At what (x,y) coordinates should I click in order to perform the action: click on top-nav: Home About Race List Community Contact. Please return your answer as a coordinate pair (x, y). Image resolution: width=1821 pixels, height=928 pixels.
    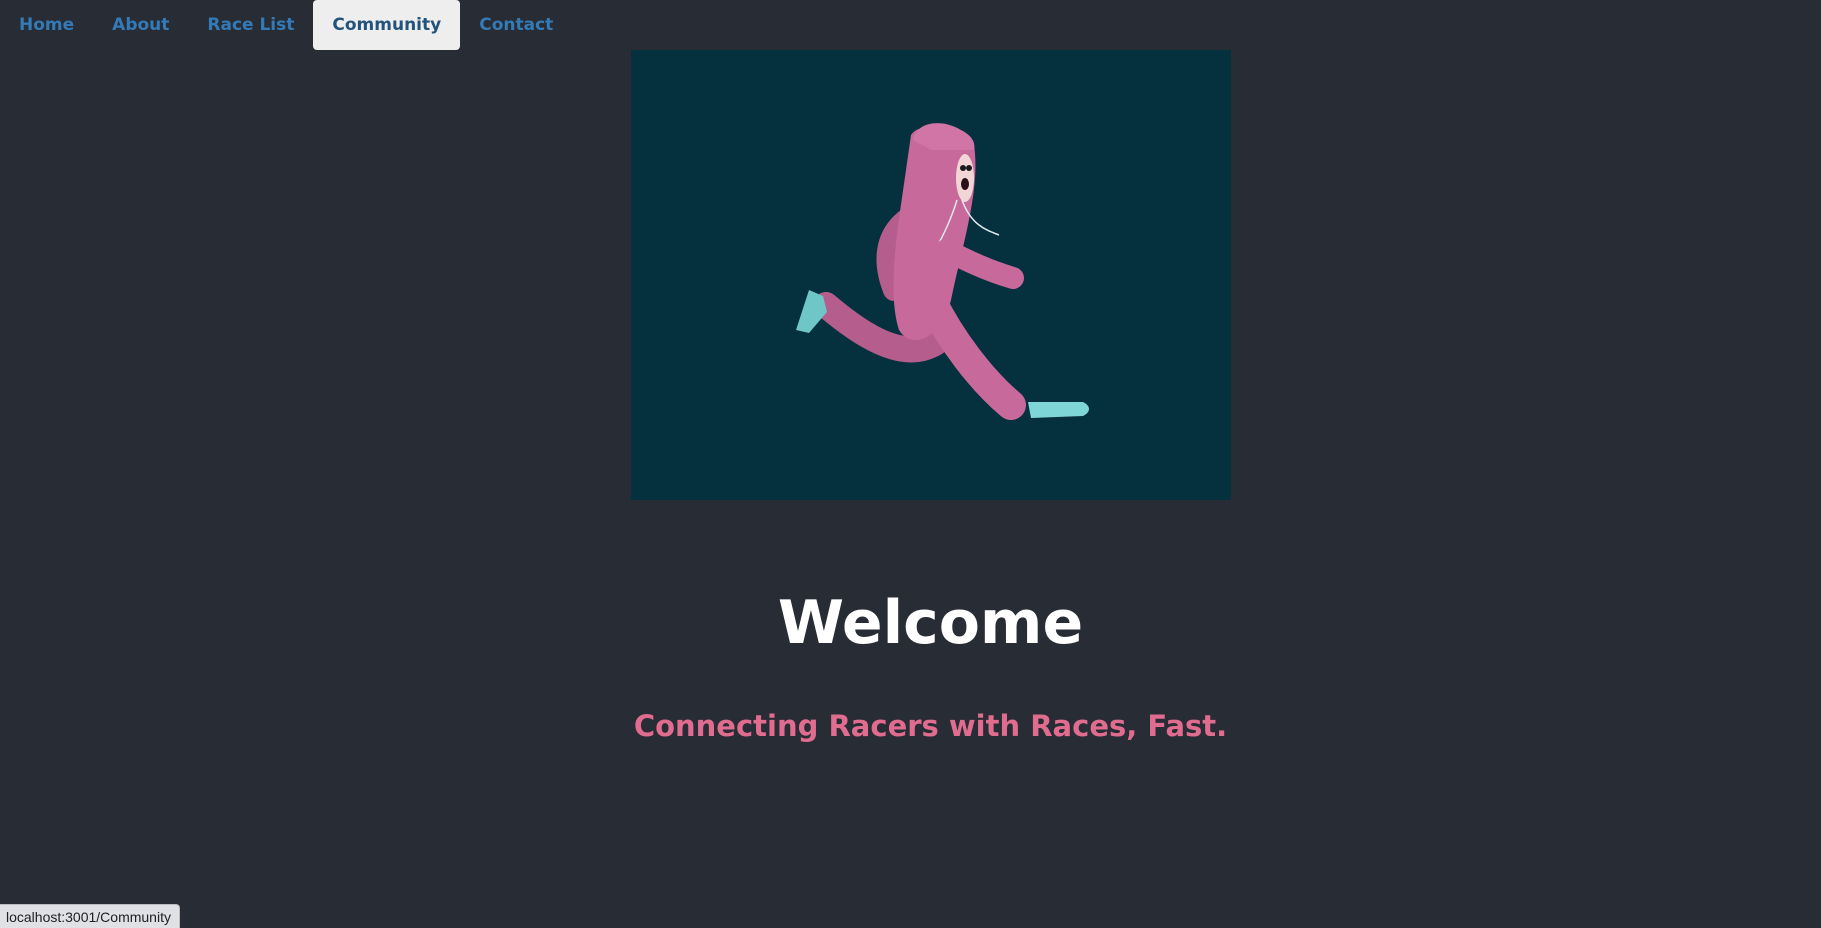
    Looking at the image, I should click on (286, 25).